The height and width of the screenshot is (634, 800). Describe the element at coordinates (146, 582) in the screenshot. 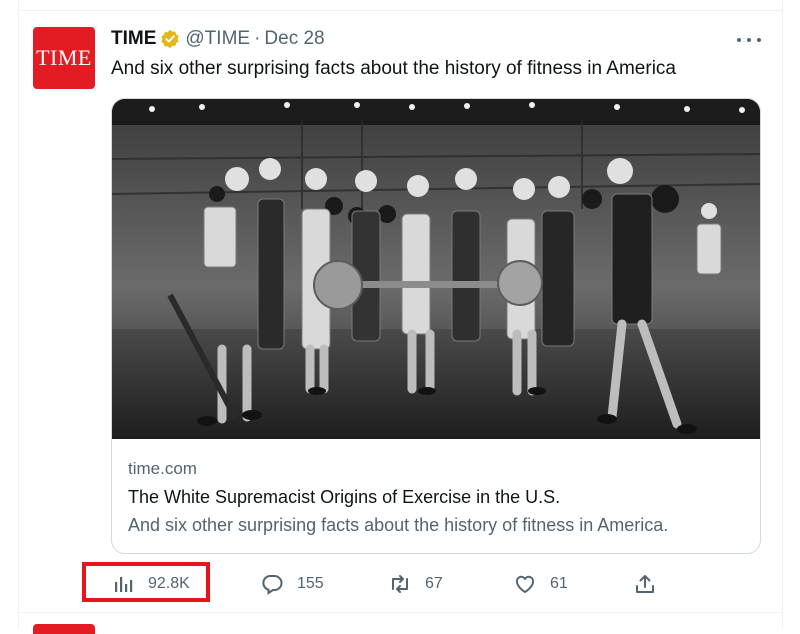

I see `views-highlight-box` at that location.